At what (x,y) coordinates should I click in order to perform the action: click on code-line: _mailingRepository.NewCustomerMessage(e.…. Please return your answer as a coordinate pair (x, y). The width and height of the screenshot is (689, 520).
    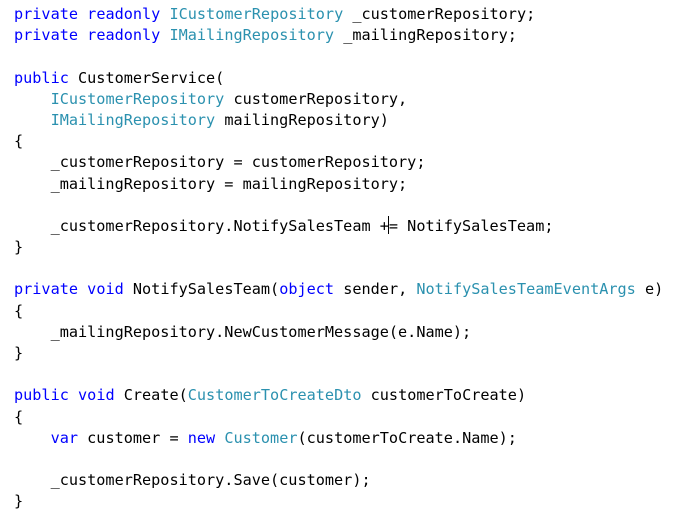
    Looking at the image, I should click on (338, 332).